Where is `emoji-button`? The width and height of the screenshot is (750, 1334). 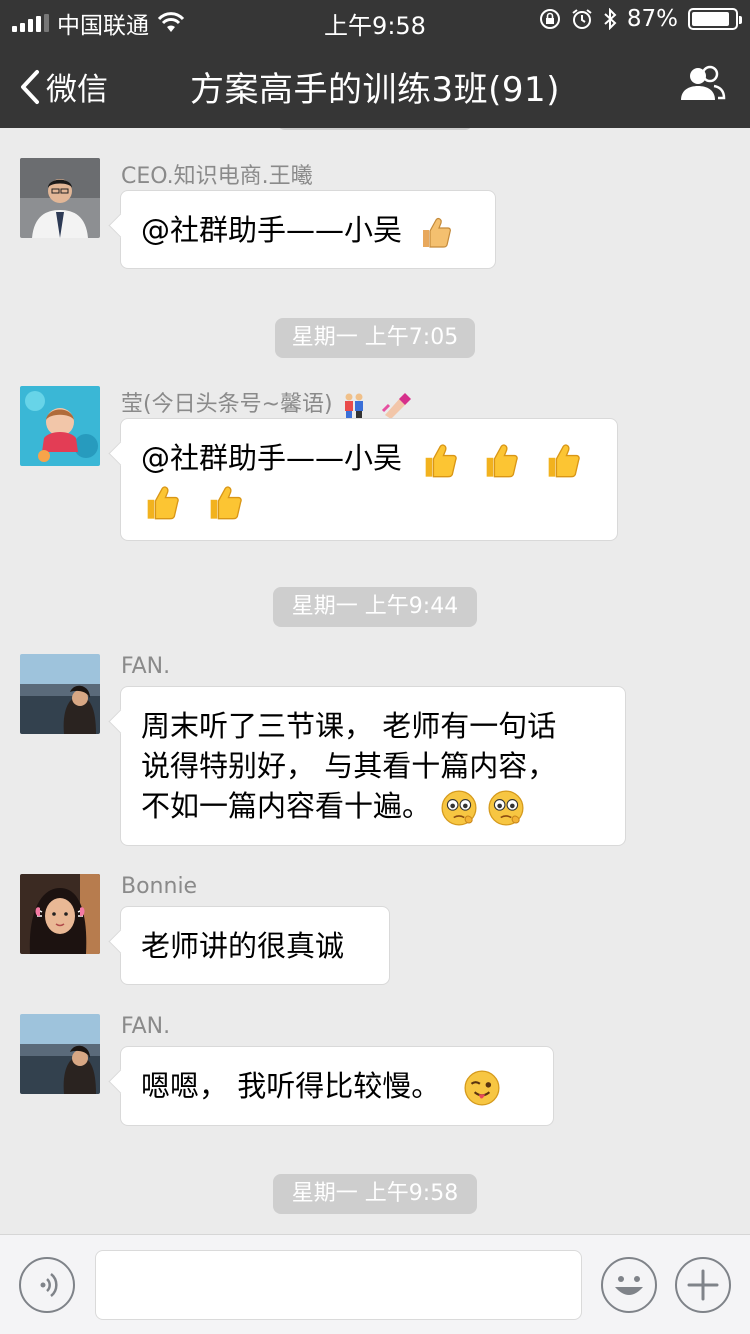
emoji-button is located at coordinates (629, 1285).